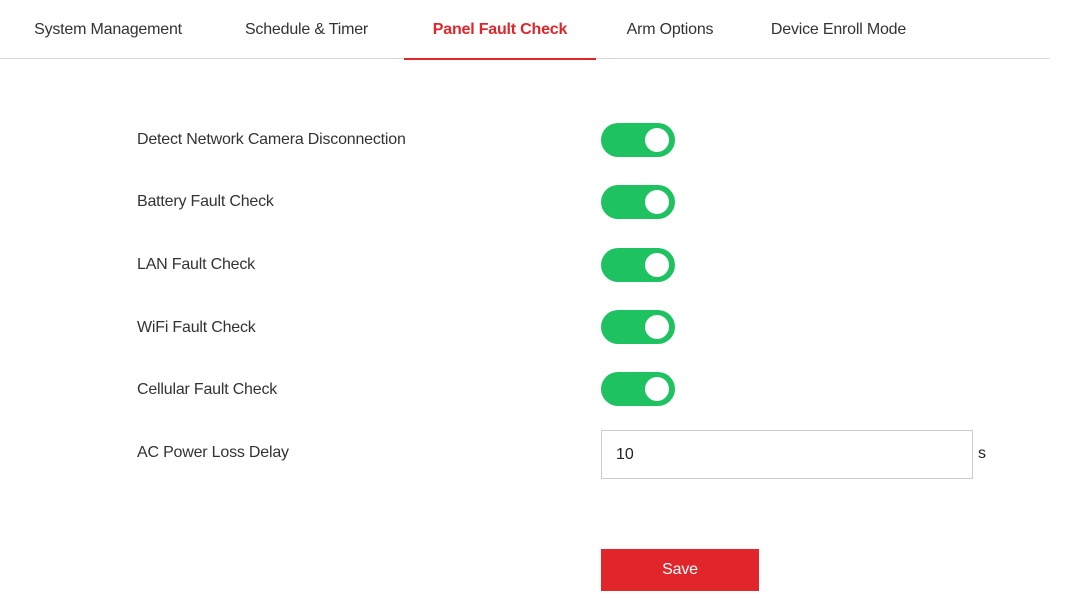 The height and width of the screenshot is (613, 1067). What do you see at coordinates (213, 452) in the screenshot?
I see `ac-power-loss-delay-label: AC Power Loss Delay` at bounding box center [213, 452].